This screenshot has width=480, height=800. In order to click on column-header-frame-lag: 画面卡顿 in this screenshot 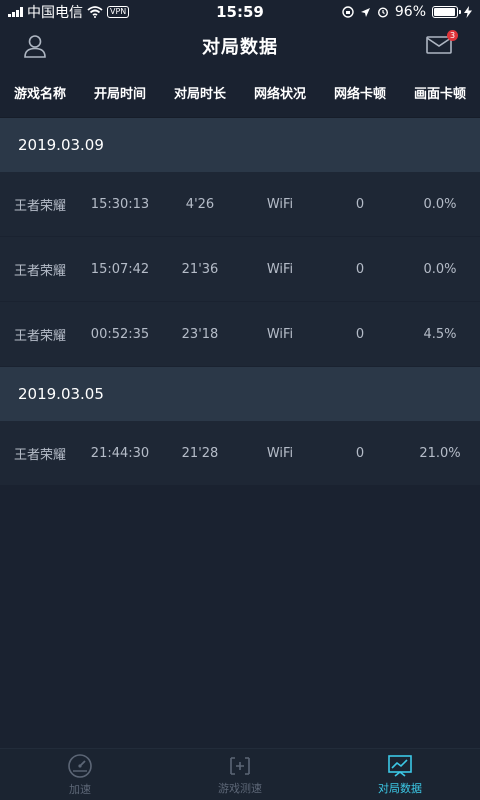, I will do `click(439, 94)`.